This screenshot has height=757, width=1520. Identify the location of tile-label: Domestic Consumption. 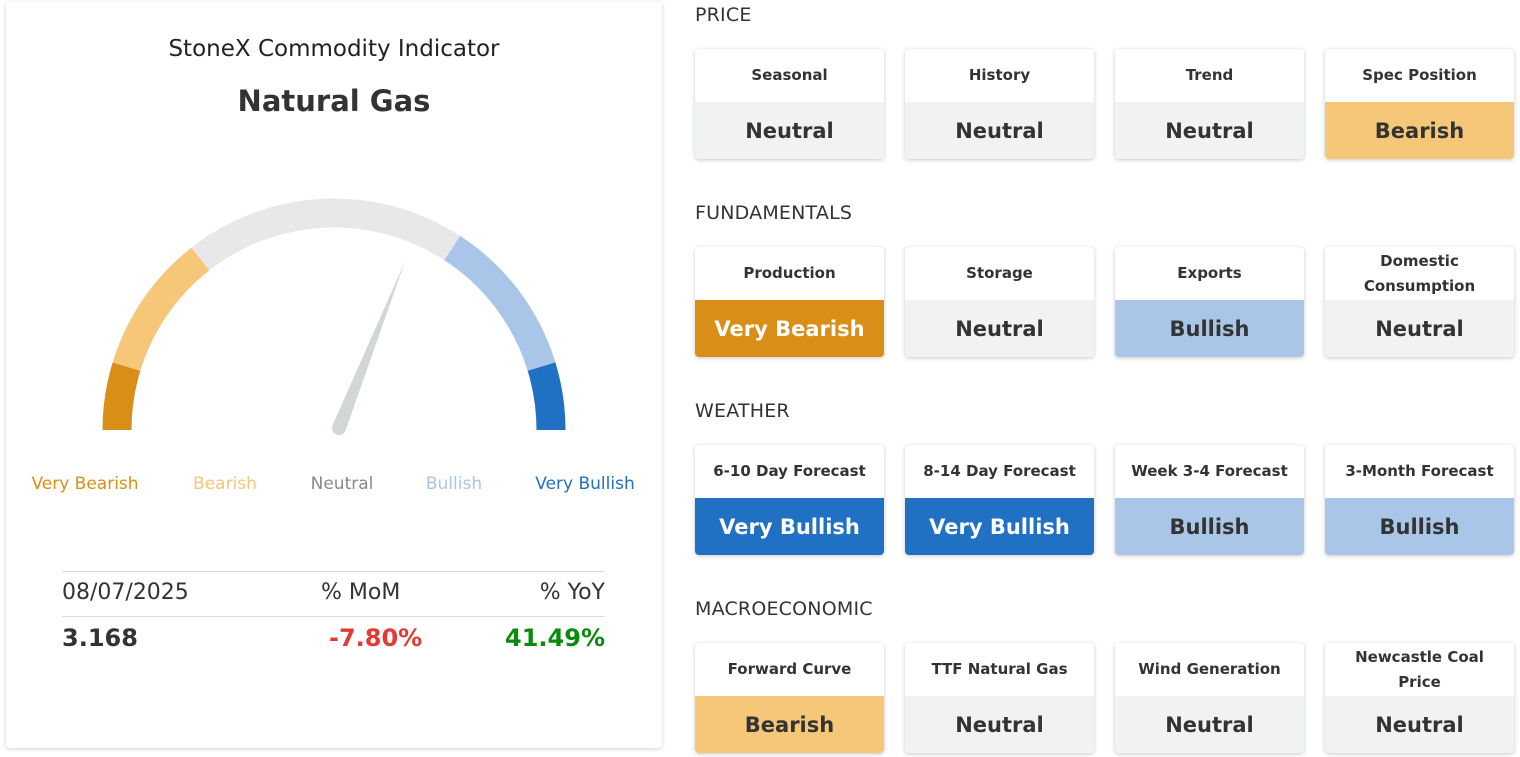
(1419, 273).